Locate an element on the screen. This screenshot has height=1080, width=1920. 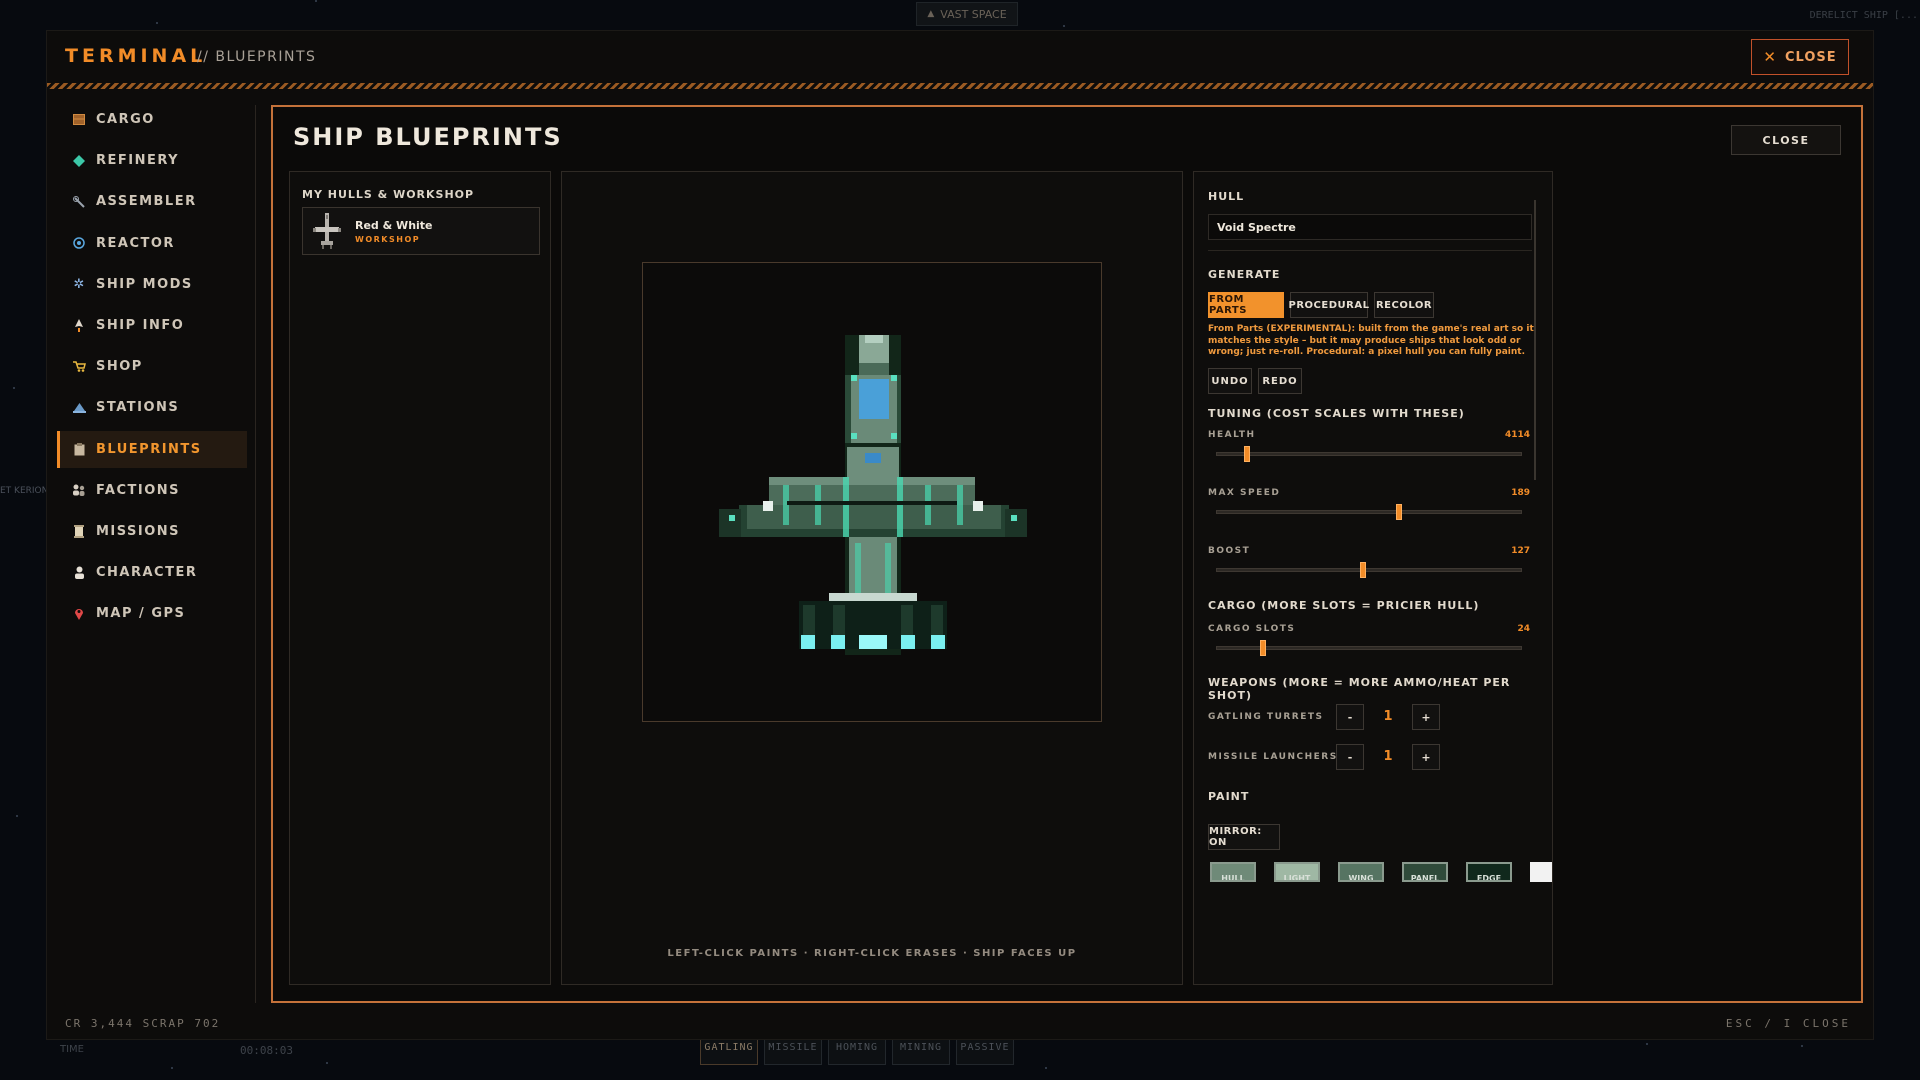
sidebar-divider is located at coordinates (255, 554).